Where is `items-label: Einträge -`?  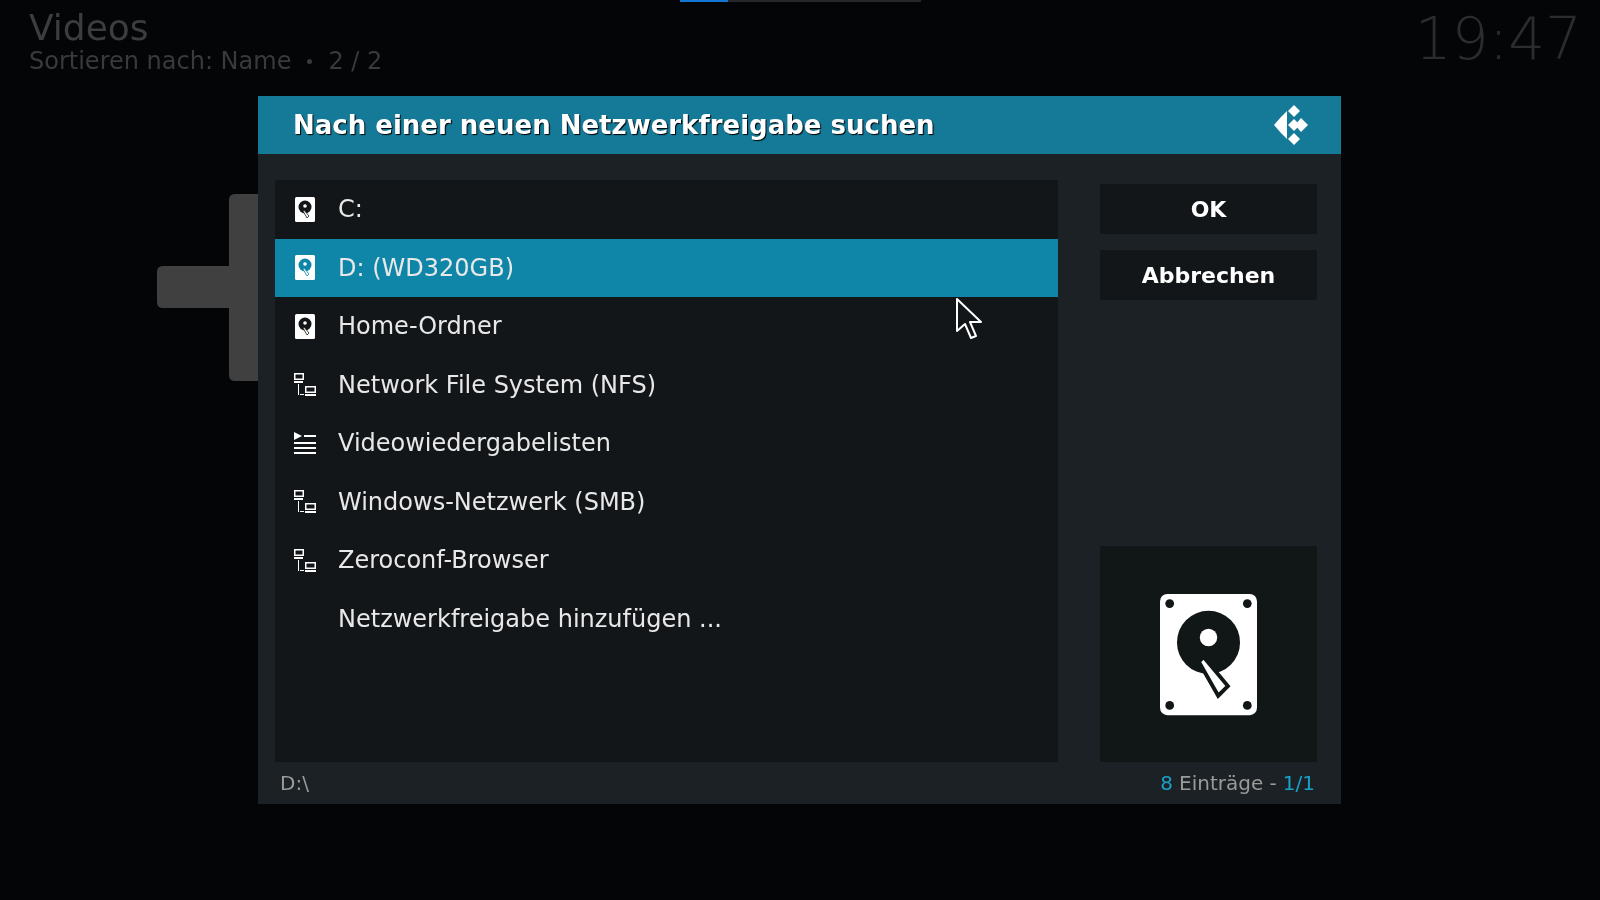 items-label: Einträge - is located at coordinates (1228, 783).